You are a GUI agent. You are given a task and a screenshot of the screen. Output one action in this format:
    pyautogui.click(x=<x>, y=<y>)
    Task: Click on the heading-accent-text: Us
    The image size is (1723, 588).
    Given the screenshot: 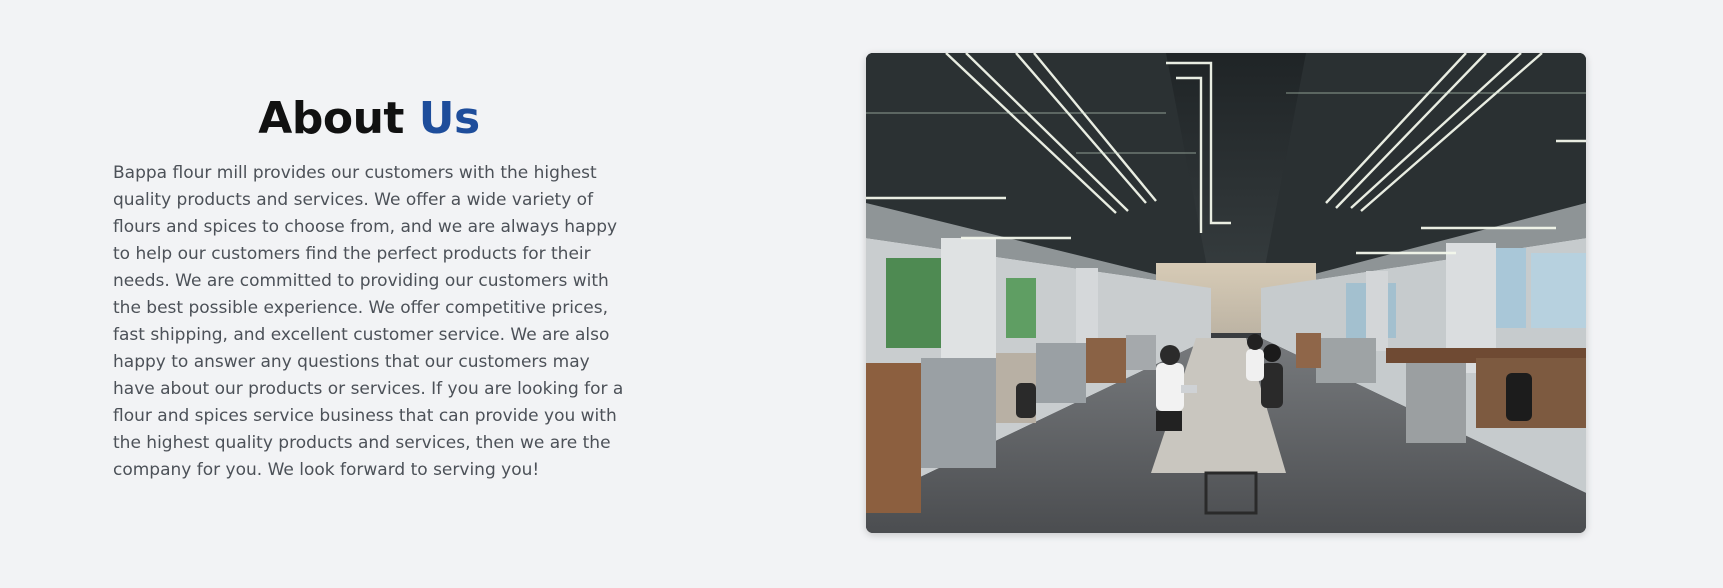 What is the action you would take?
    pyautogui.click(x=449, y=118)
    